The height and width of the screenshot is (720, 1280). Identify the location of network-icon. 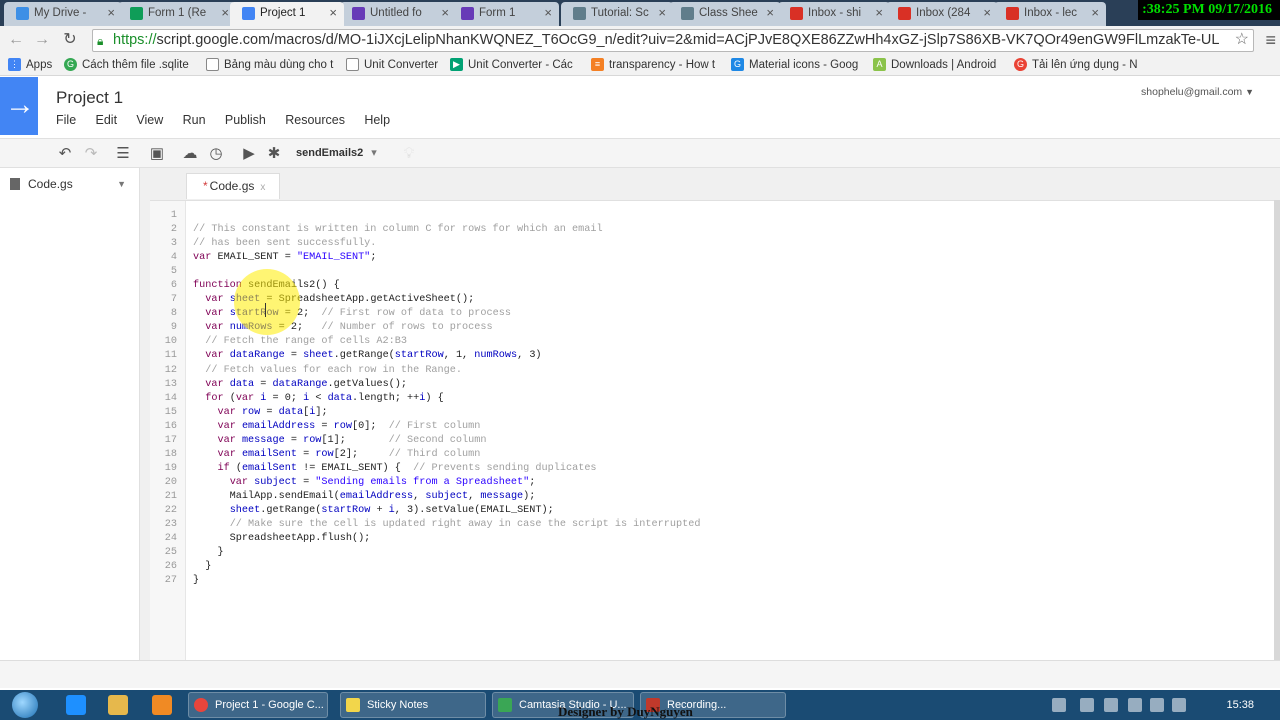
(1157, 705).